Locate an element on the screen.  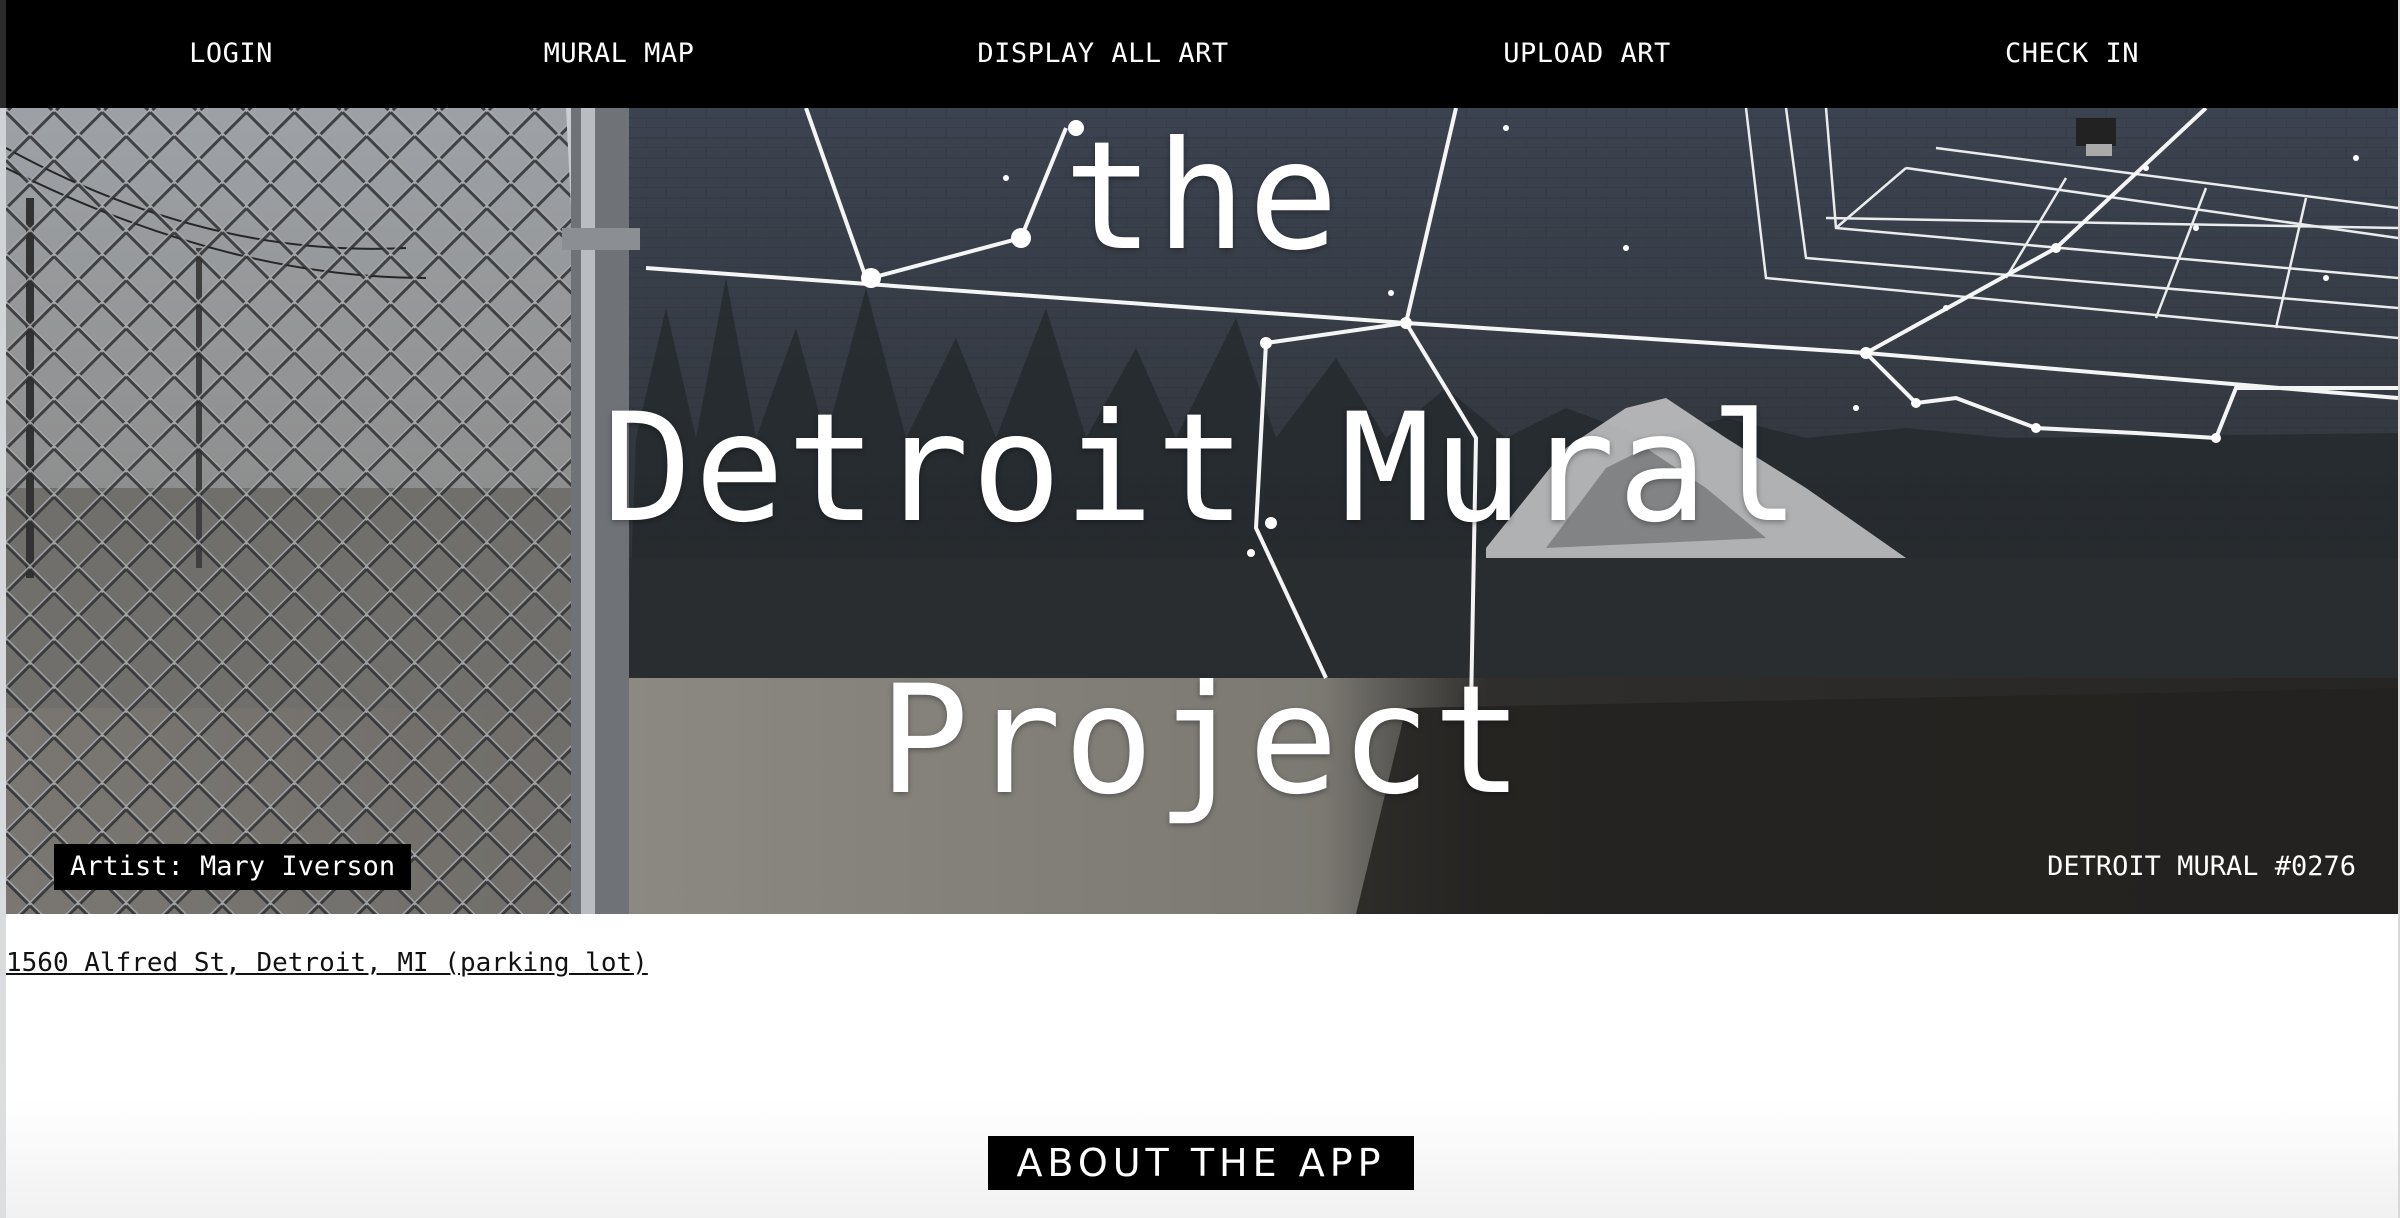
nav-check-in-link: CHECK IN is located at coordinates (2072, 54).